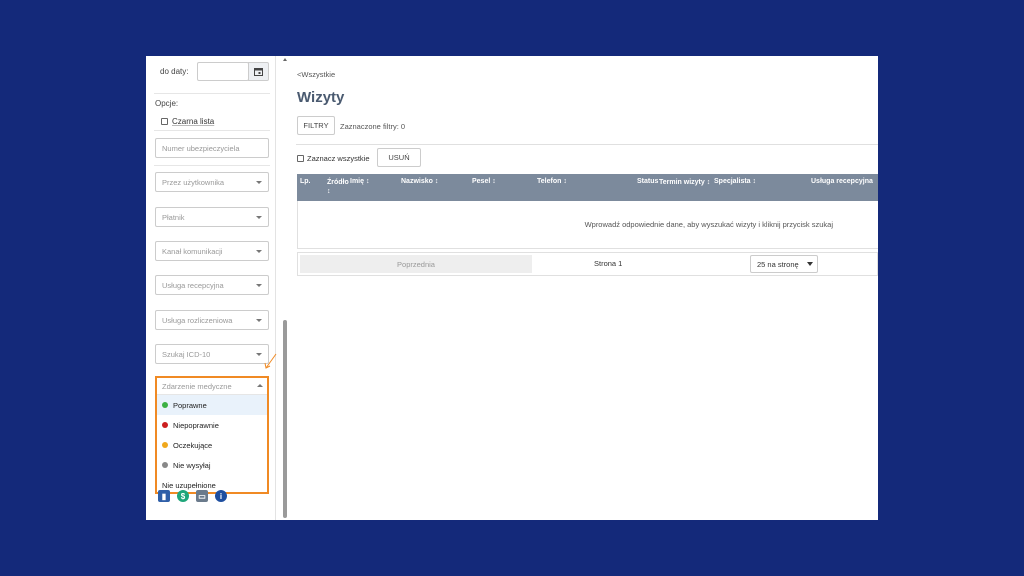 This screenshot has height=576, width=1024. What do you see at coordinates (212, 405) in the screenshot?
I see `option-correct: Poprawne` at bounding box center [212, 405].